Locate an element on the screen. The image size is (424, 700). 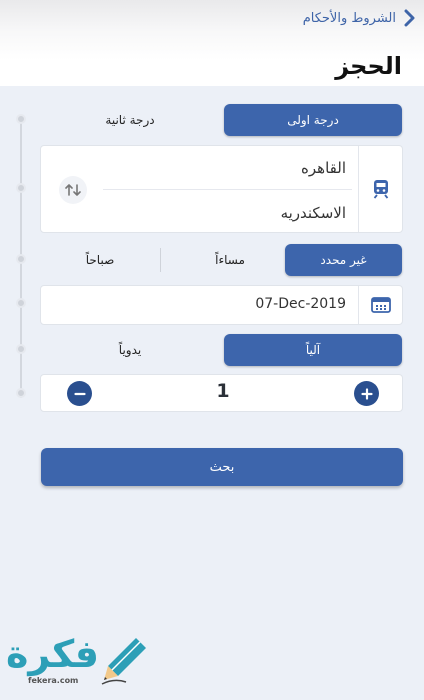
swap-icon is located at coordinates (73, 190).